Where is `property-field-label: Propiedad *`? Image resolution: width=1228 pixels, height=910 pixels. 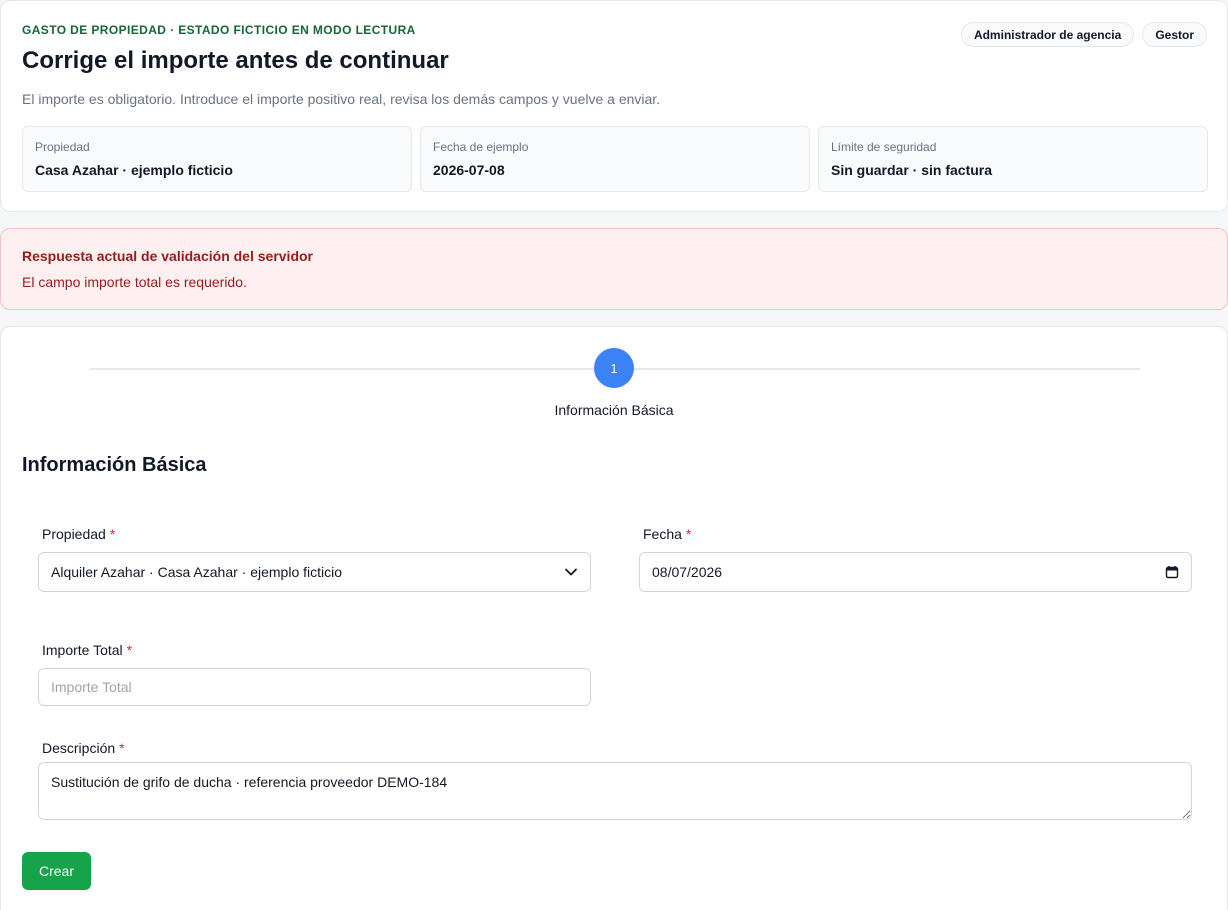
property-field-label: Propiedad * is located at coordinates (78, 534).